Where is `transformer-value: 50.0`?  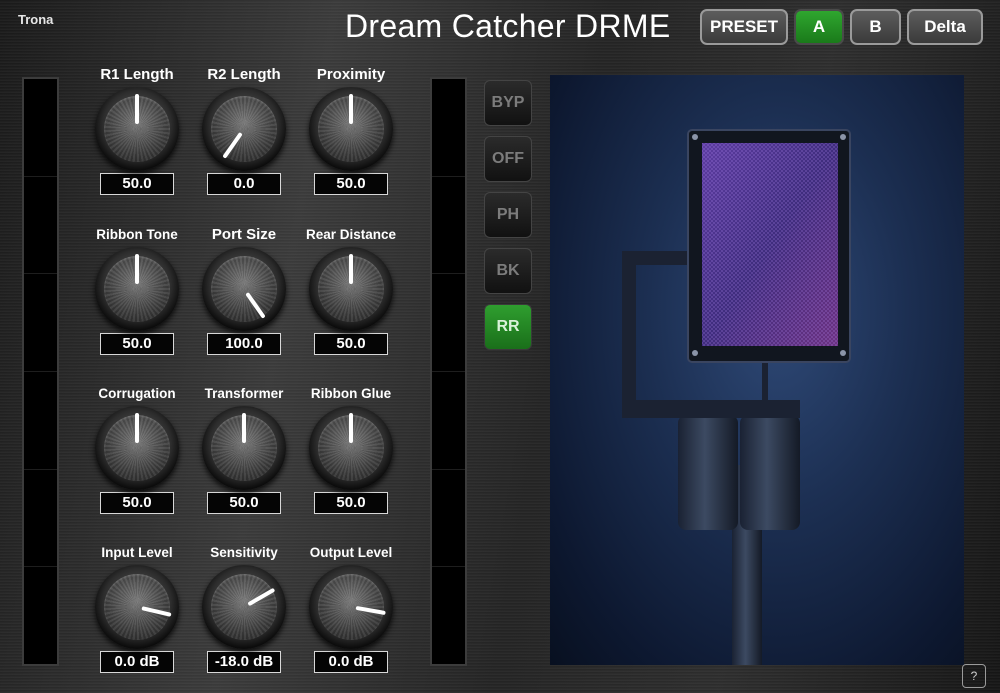
transformer-value: 50.0 is located at coordinates (244, 503).